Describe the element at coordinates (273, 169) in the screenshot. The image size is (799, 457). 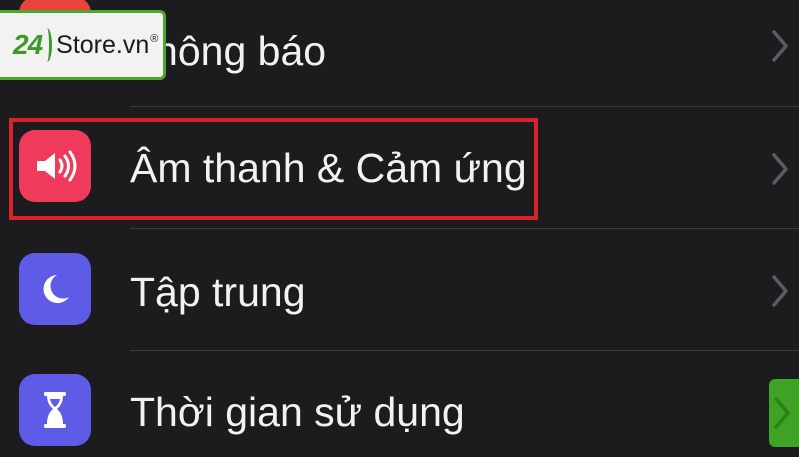
I see `highlight-box` at that location.